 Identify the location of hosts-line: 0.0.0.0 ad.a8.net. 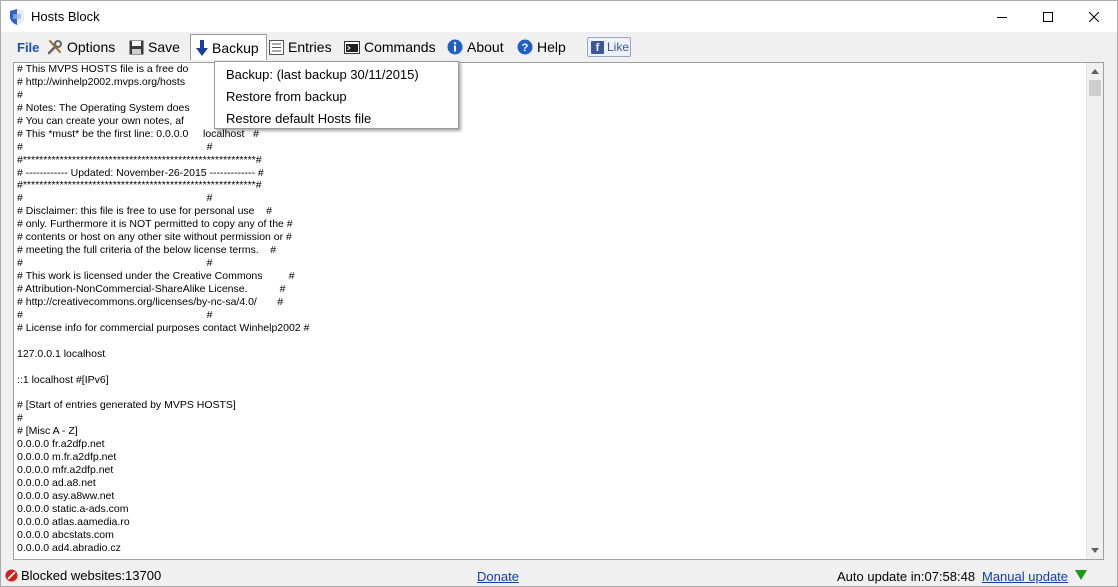
(56, 483).